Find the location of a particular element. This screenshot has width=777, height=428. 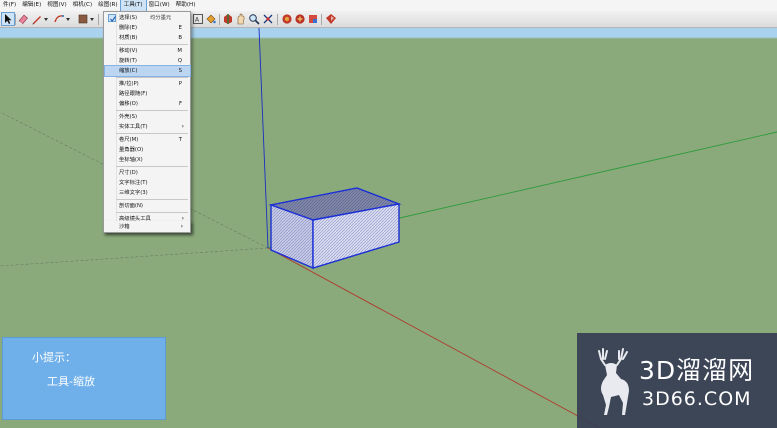

watermark-domain: 3D66.COM is located at coordinates (697, 399).